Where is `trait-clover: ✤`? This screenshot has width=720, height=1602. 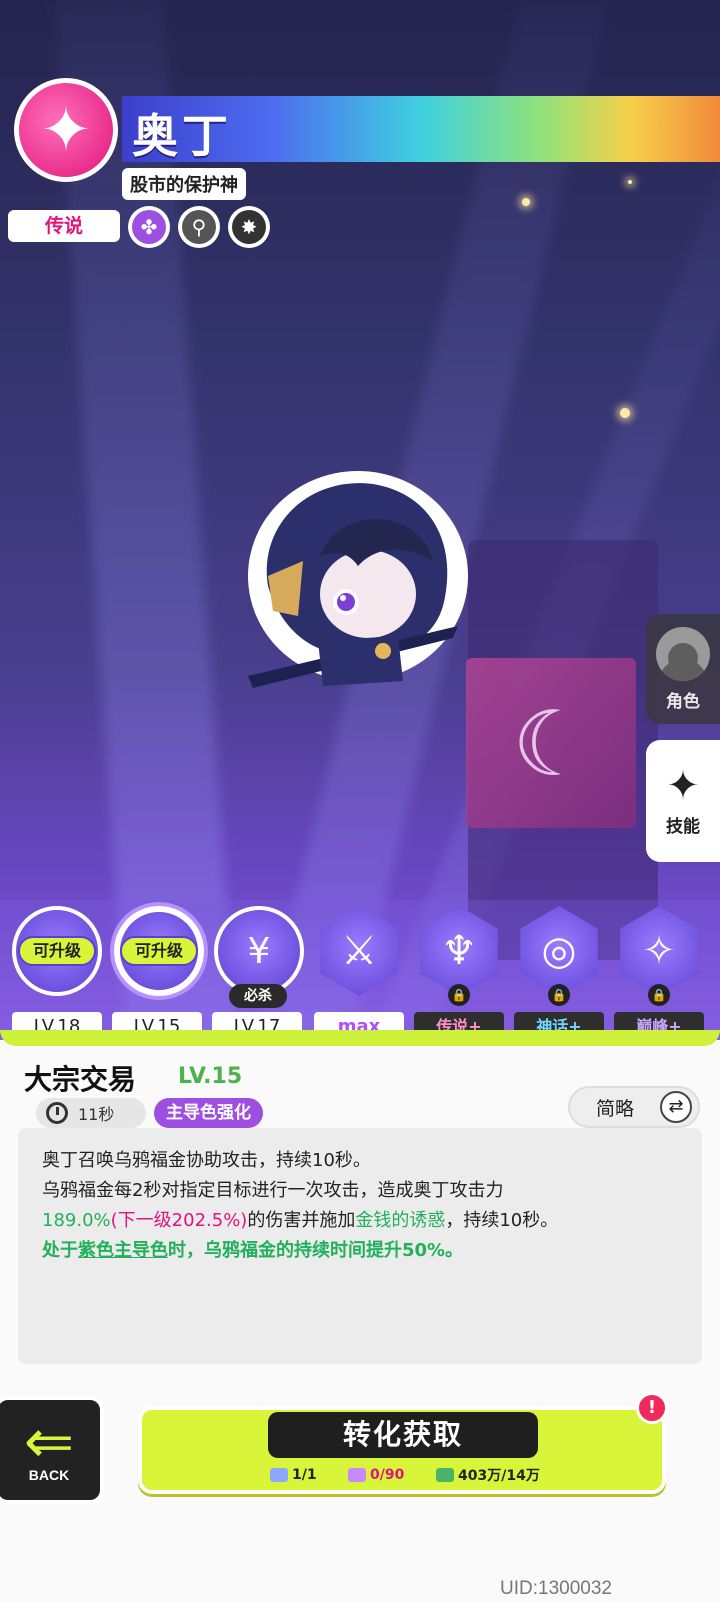 trait-clover: ✤ is located at coordinates (149, 227).